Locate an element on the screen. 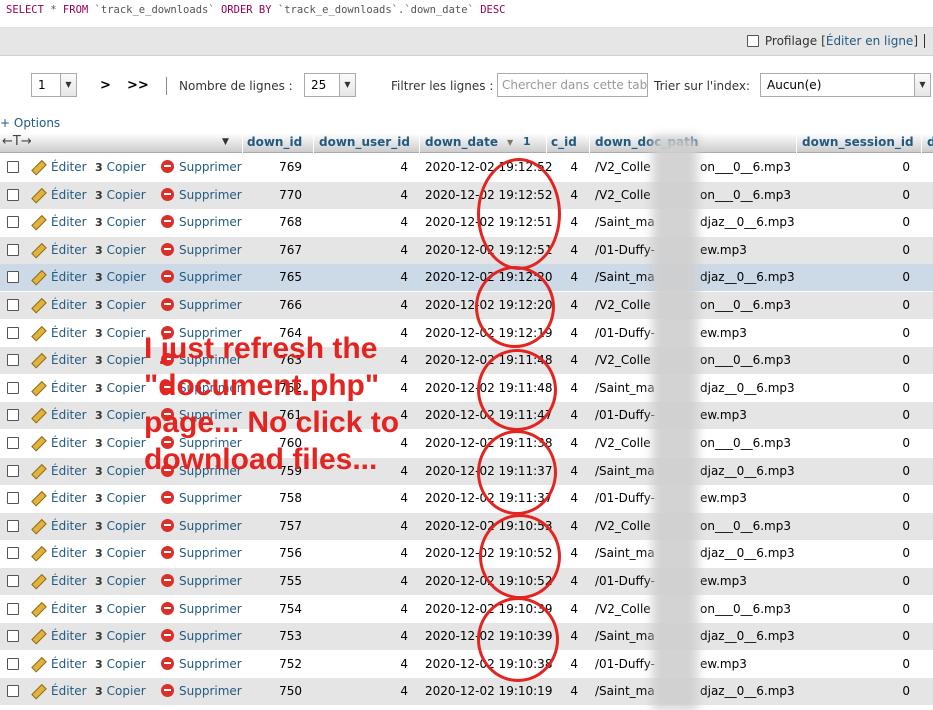 This screenshot has width=933, height=710. column-down-date: down_date is located at coordinates (461, 142).